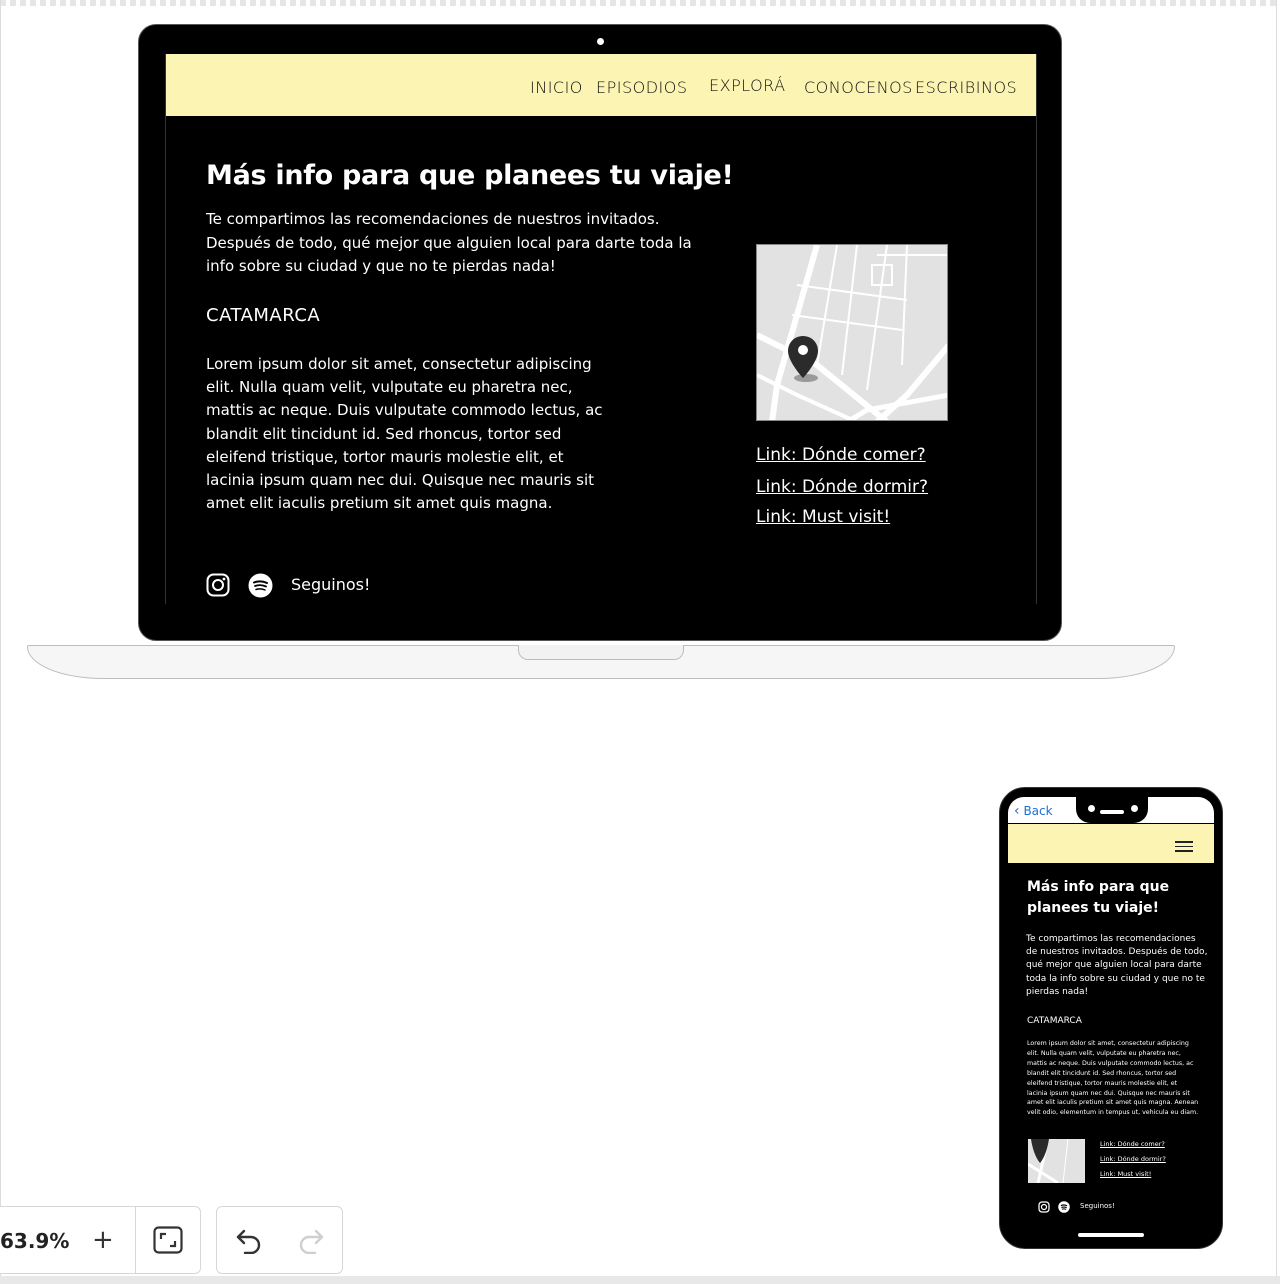 Image resolution: width=1280 pixels, height=1284 pixels. Describe the element at coordinates (1125, 1174) in the screenshot. I see `mobile-link-must-visit: Link: Must visit!` at that location.